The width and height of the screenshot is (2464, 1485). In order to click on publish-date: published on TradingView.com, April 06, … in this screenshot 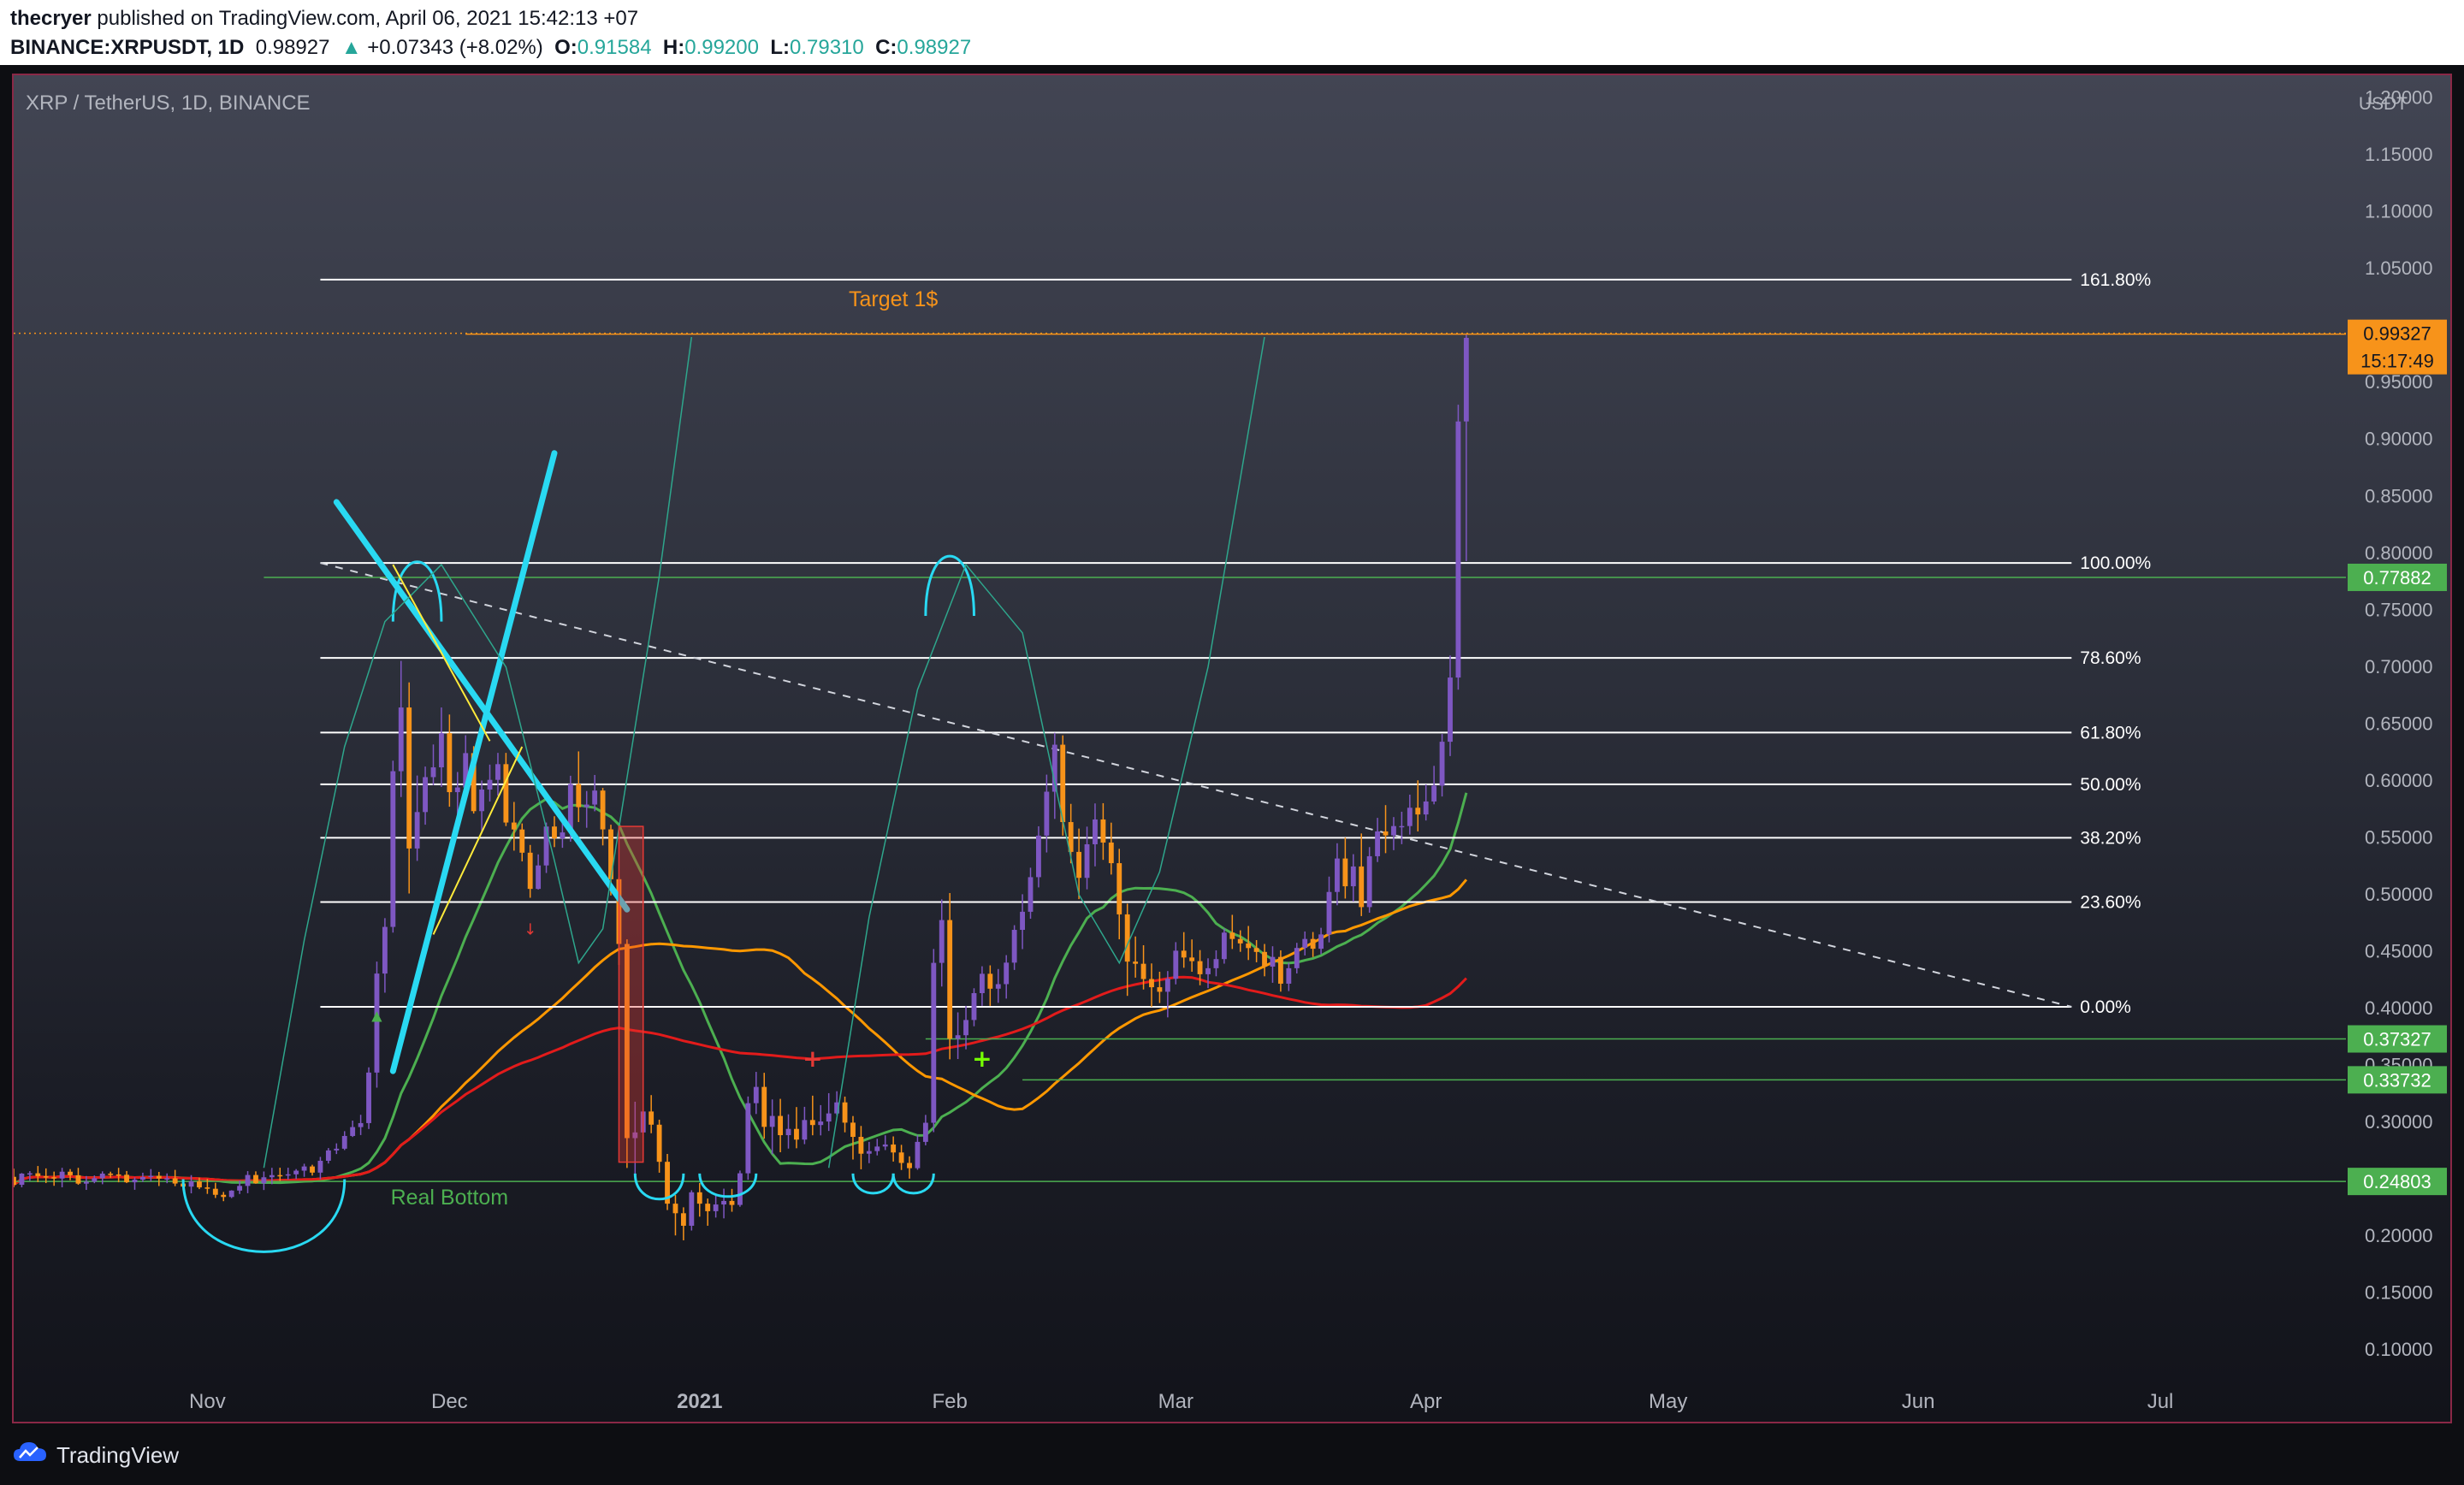, I will do `click(365, 19)`.